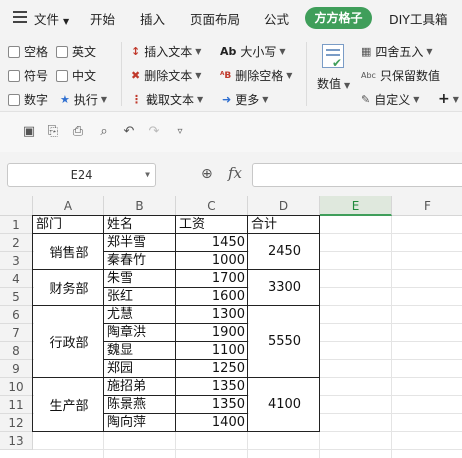 The height and width of the screenshot is (458, 462). Describe the element at coordinates (212, 278) in the screenshot. I see `cell-salary: 1700` at that location.